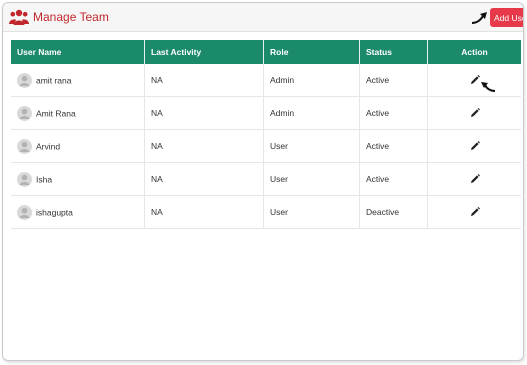 The width and height of the screenshot is (527, 365). What do you see at coordinates (506, 17) in the screenshot?
I see `add-user-button: Add User` at bounding box center [506, 17].